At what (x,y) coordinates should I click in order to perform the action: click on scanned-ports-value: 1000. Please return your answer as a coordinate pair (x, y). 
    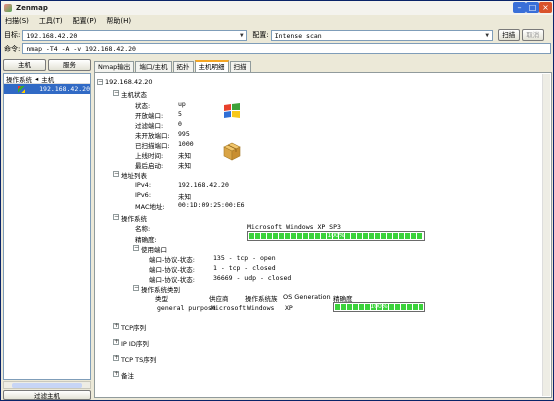
    Looking at the image, I should click on (186, 144).